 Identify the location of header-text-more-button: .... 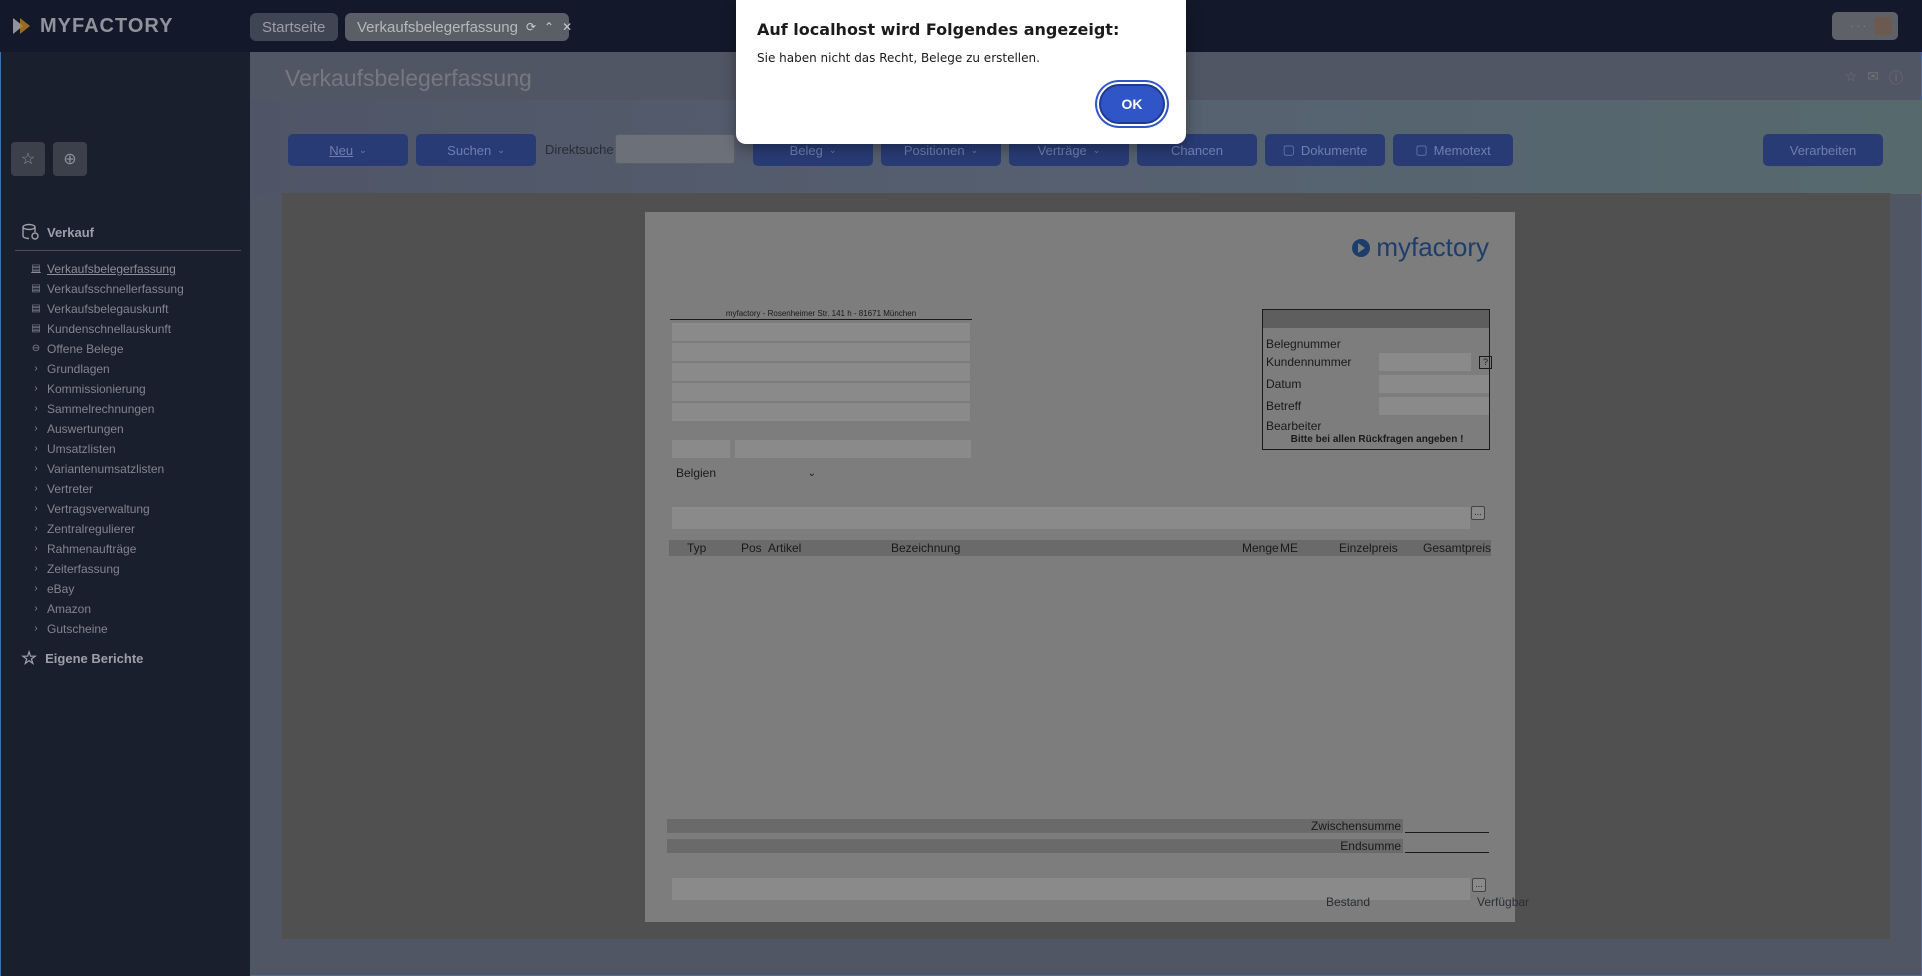
(1478, 513).